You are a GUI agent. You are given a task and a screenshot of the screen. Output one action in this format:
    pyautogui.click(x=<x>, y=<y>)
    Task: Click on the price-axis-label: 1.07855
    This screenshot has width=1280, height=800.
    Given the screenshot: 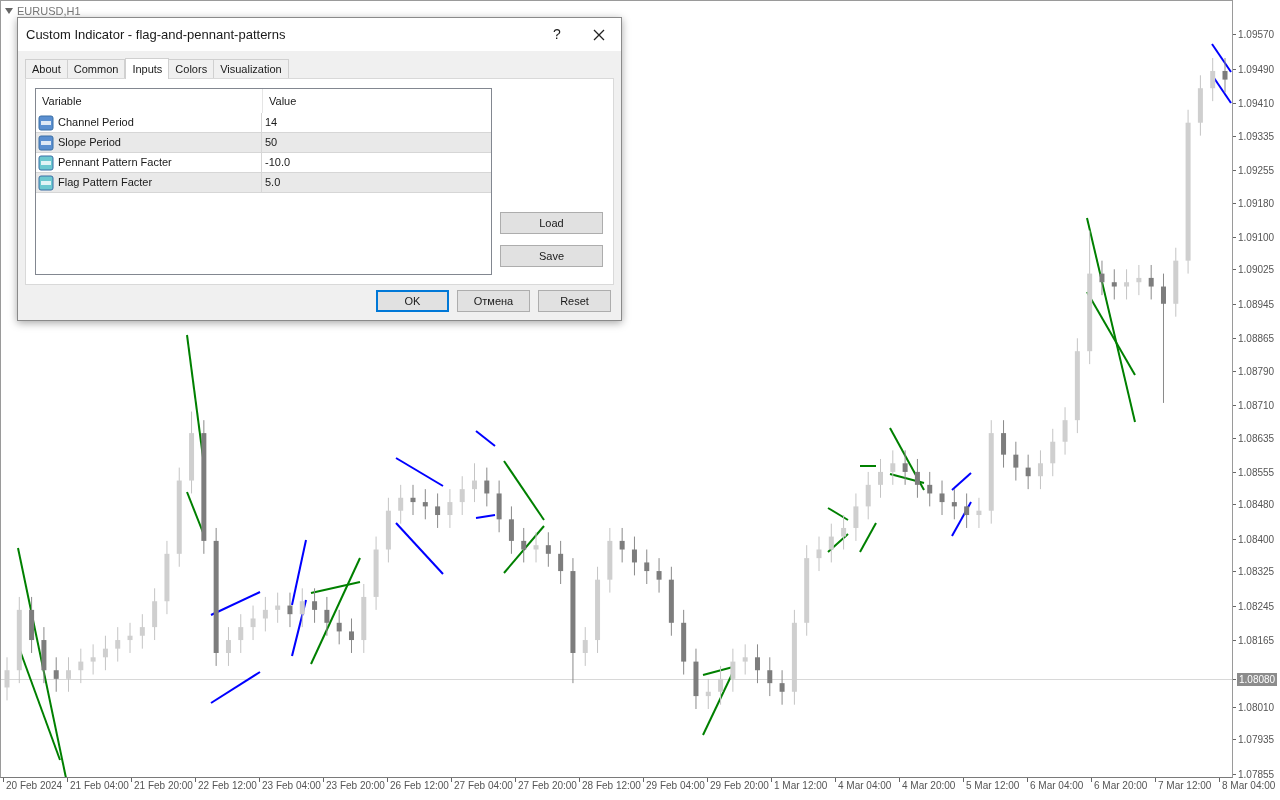 What is the action you would take?
    pyautogui.click(x=1256, y=774)
    